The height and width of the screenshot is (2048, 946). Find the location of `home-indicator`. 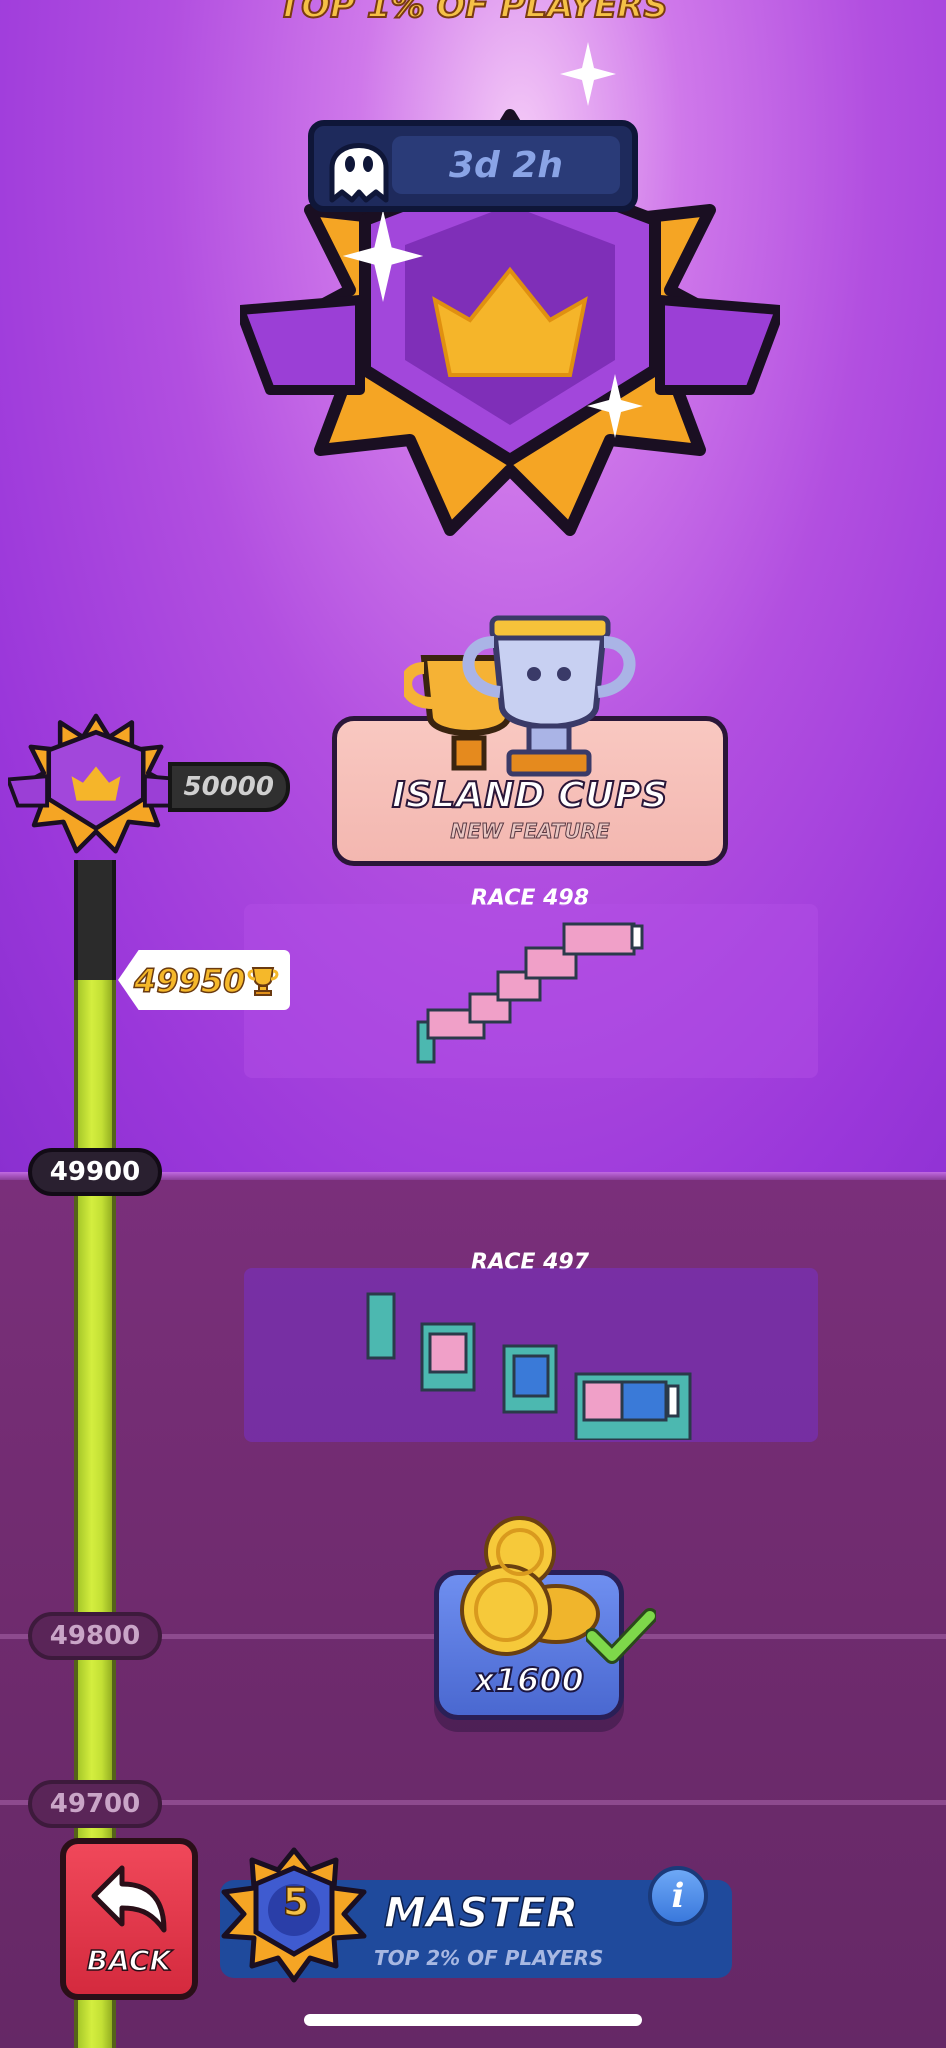

home-indicator is located at coordinates (473, 2020).